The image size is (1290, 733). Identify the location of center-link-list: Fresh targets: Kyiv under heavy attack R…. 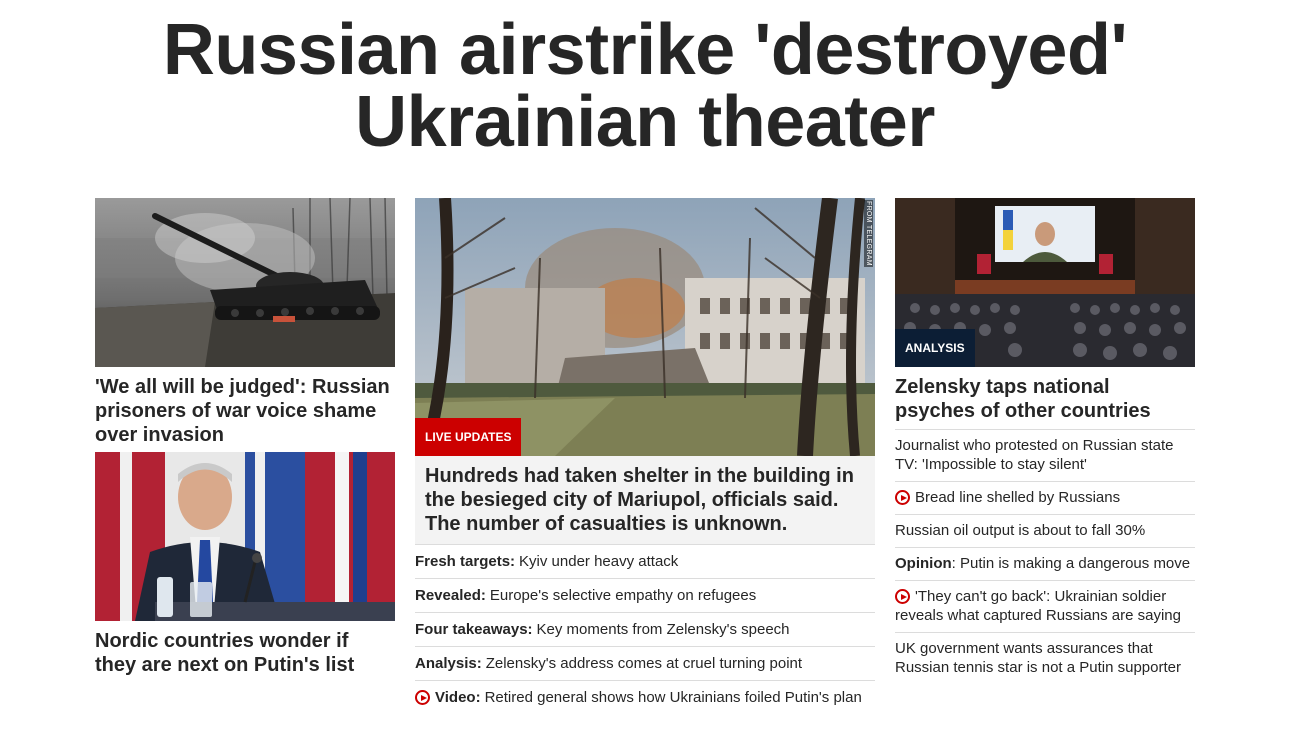
(645, 629).